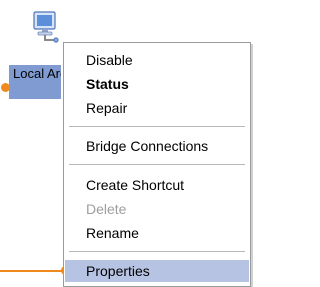 The image size is (320, 287). Describe the element at coordinates (157, 84) in the screenshot. I see `menu-item-status: Status` at that location.